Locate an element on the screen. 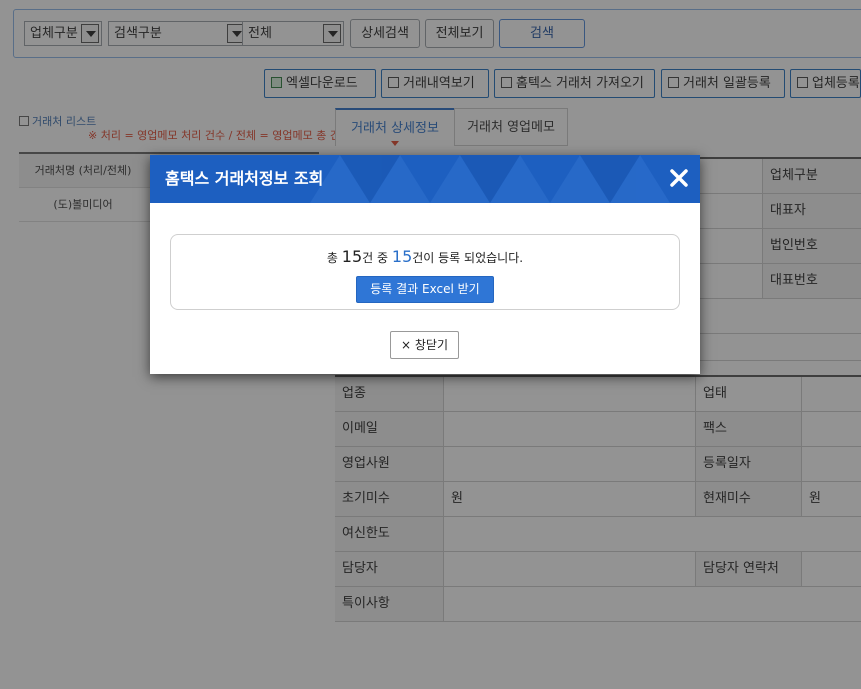 The width and height of the screenshot is (861, 689). excel-result-button: 등록 결과 Excel 받기 is located at coordinates (425, 289).